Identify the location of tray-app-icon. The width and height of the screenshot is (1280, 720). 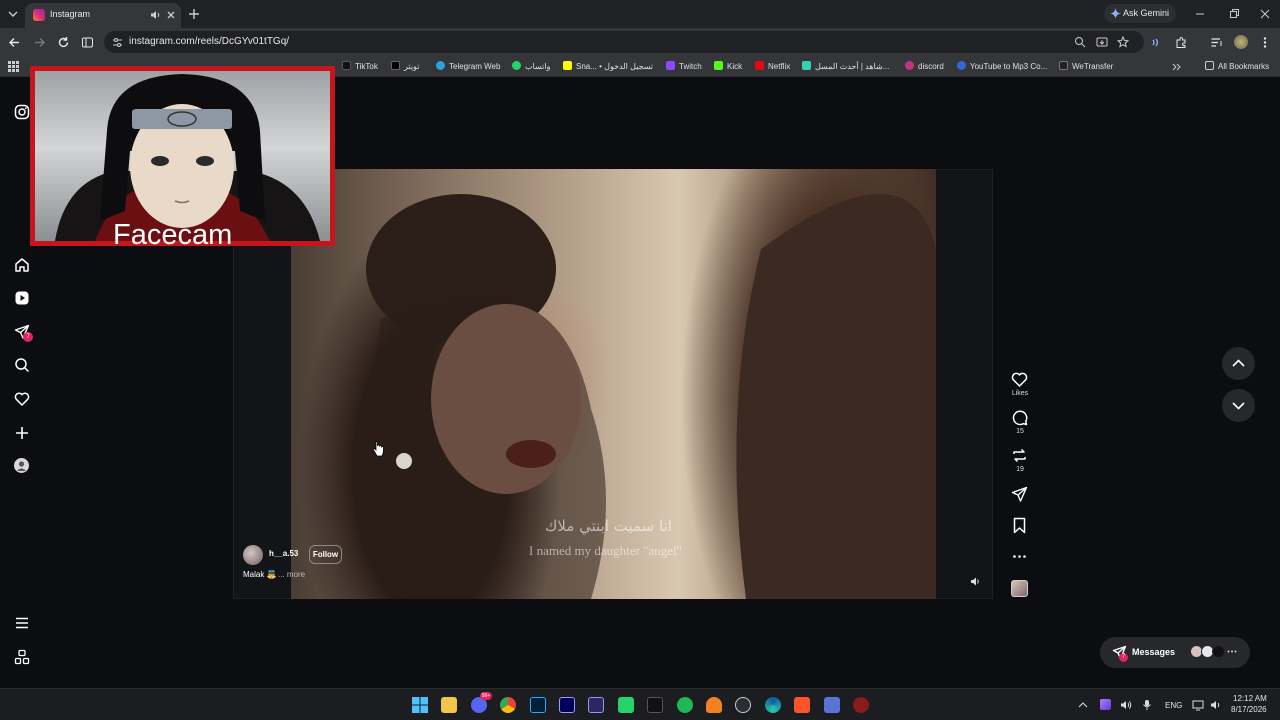
(1105, 704).